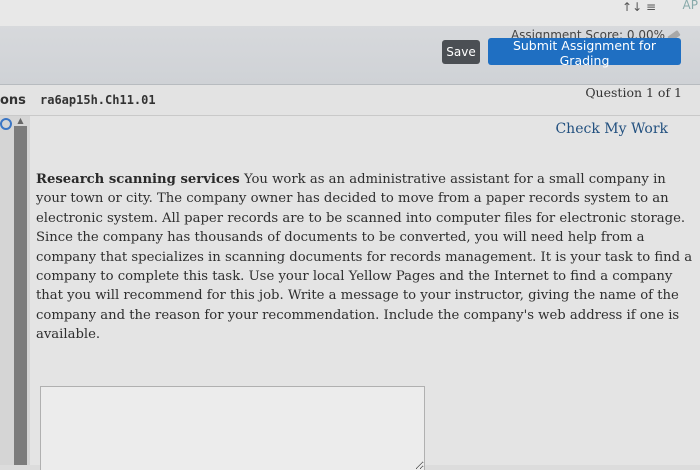  I want to click on question-id: ra6ap15h.Ch11.01, so click(98, 100).